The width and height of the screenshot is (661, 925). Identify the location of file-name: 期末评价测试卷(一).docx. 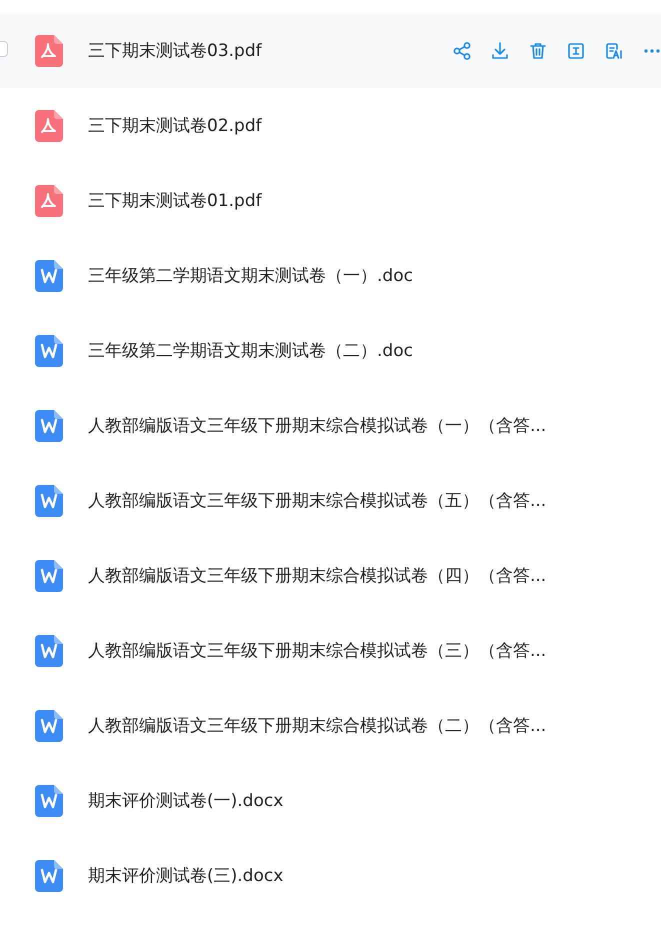
(186, 800).